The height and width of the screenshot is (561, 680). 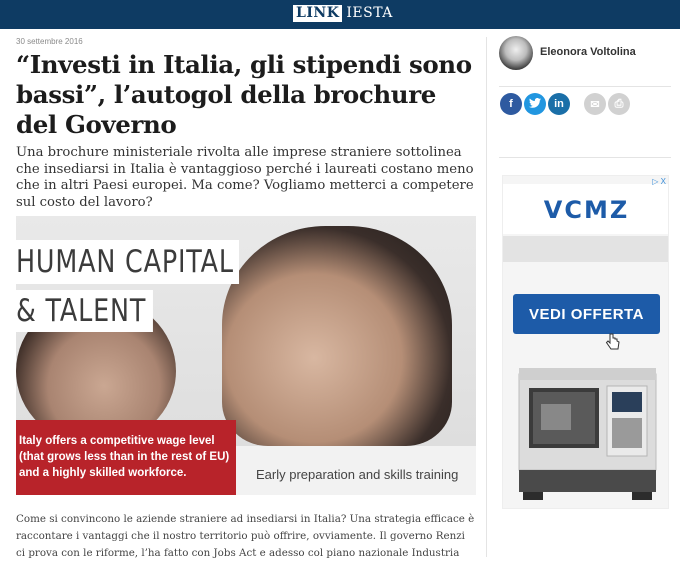 I want to click on human-capital-label: HUMAN CAPITAL, so click(x=127, y=262).